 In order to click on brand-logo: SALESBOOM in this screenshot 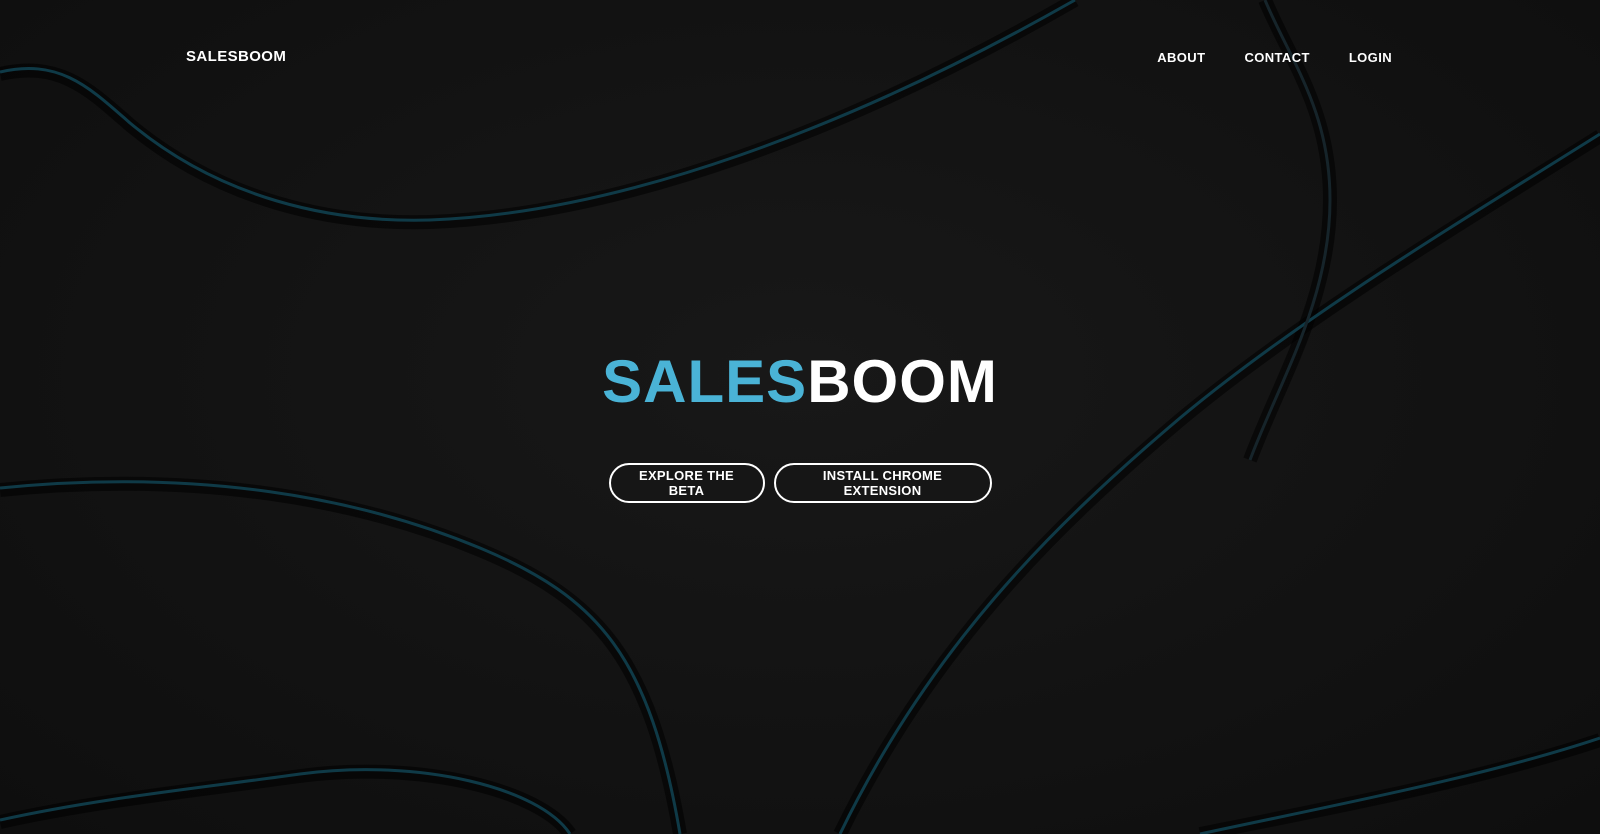, I will do `click(236, 56)`.